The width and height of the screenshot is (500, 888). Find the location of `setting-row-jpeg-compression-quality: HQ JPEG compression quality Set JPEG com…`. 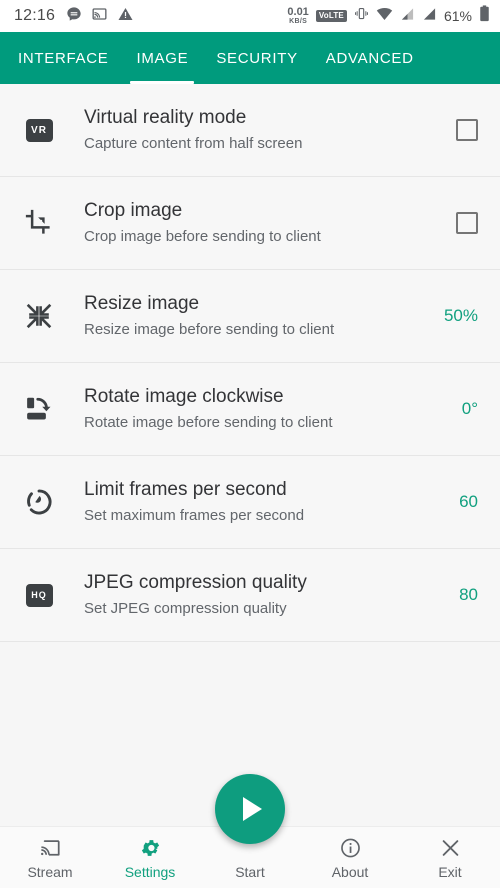

setting-row-jpeg-compression-quality: HQ JPEG compression quality Set JPEG com… is located at coordinates (250, 595).